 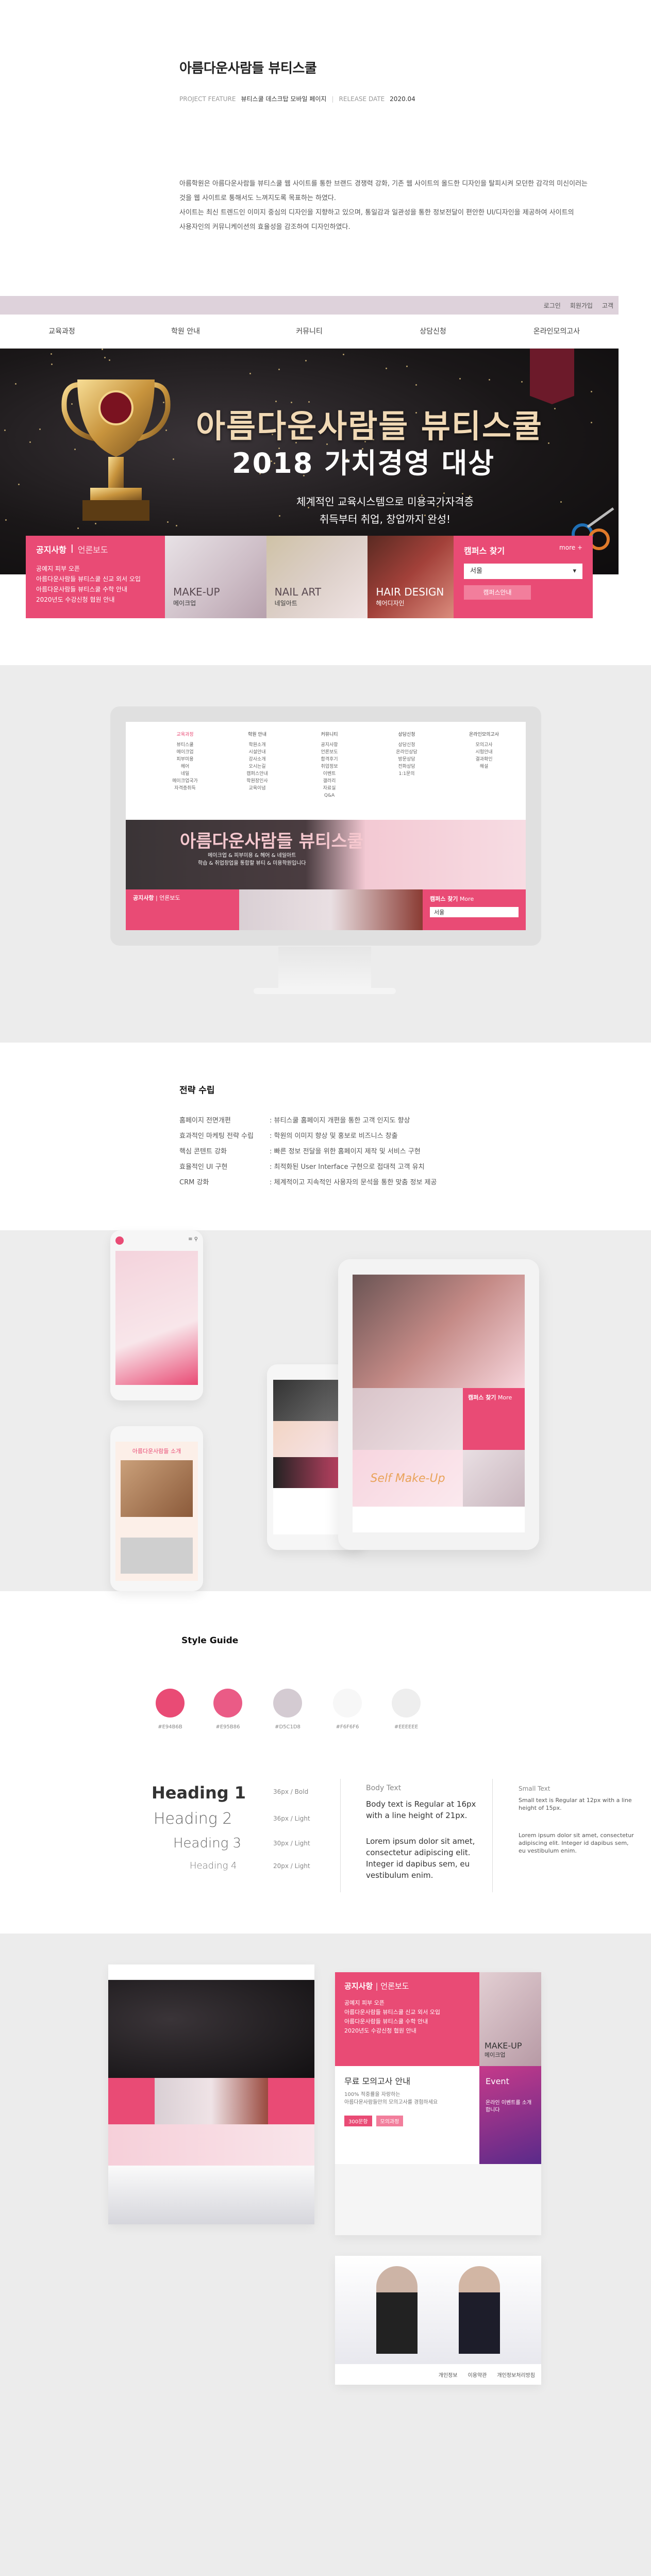 What do you see at coordinates (438, 2310) in the screenshot?
I see `staff-photos` at bounding box center [438, 2310].